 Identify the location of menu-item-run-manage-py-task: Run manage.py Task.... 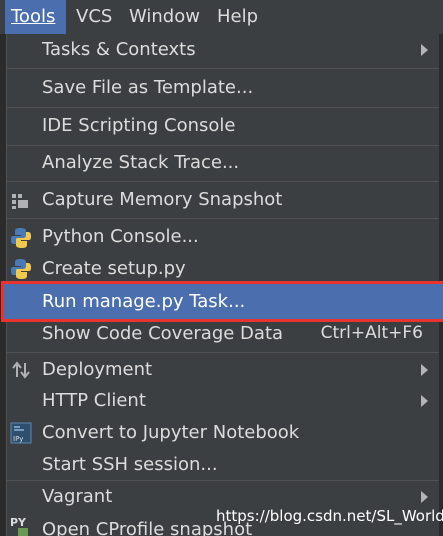
(222, 301).